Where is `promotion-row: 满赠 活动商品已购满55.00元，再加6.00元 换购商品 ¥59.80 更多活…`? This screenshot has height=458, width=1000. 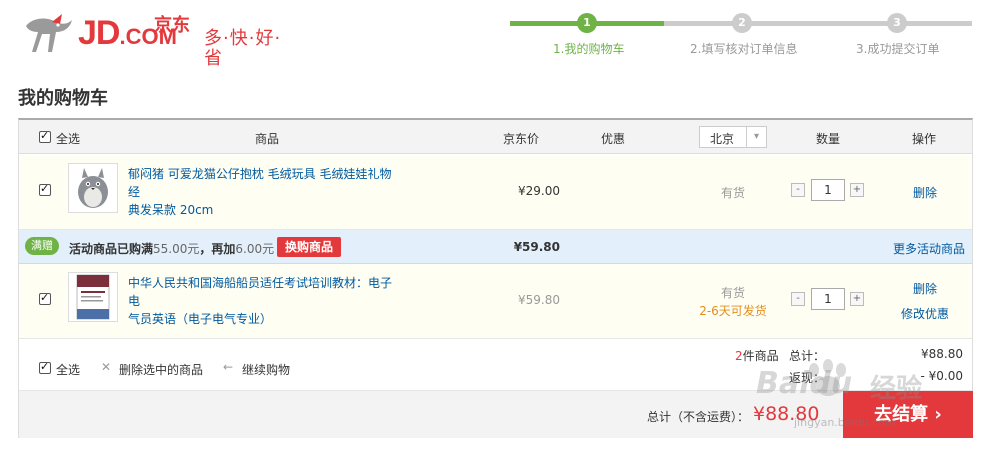
promotion-row: 满赠 活动商品已购满55.00元，再加6.00元 换购商品 ¥59.80 更多活… is located at coordinates (495, 247).